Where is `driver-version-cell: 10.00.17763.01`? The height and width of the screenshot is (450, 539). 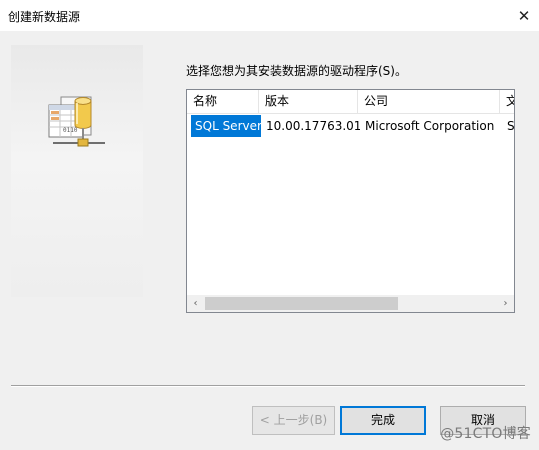
driver-version-cell: 10.00.17763.01 is located at coordinates (313, 126).